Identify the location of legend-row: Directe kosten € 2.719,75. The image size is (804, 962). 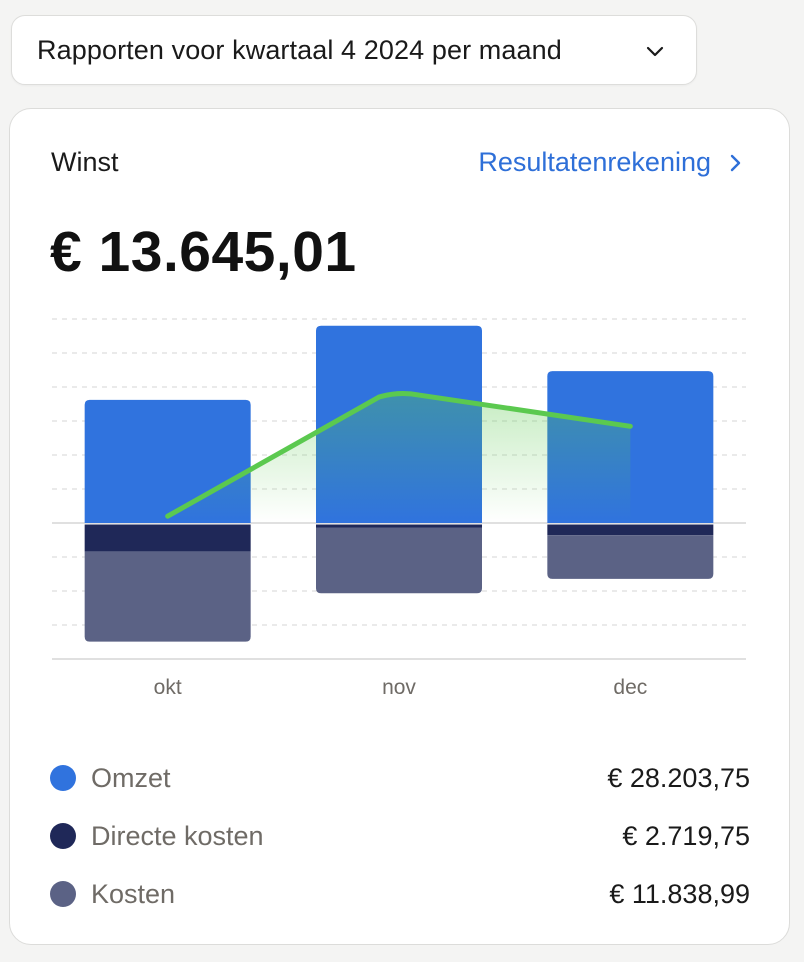
(400, 836).